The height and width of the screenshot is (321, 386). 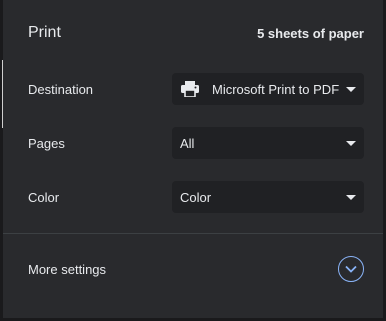 What do you see at coordinates (46, 143) in the screenshot?
I see `pages-label: Pages` at bounding box center [46, 143].